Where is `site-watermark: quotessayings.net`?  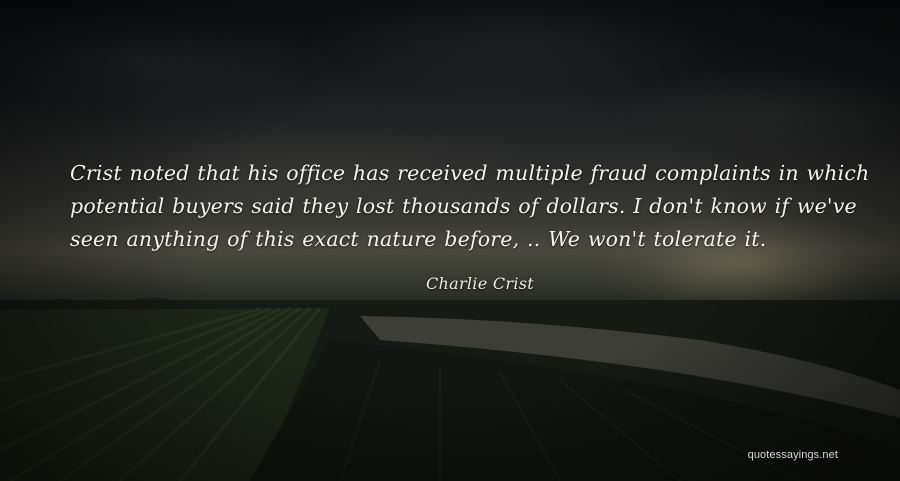
site-watermark: quotessayings.net is located at coordinates (792, 455).